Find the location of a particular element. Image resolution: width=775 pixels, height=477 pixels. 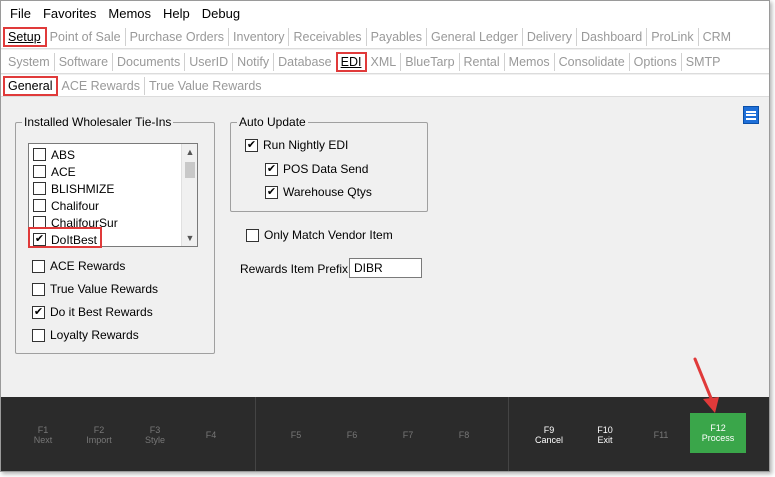

list-item-label: ABS is located at coordinates (63, 154).